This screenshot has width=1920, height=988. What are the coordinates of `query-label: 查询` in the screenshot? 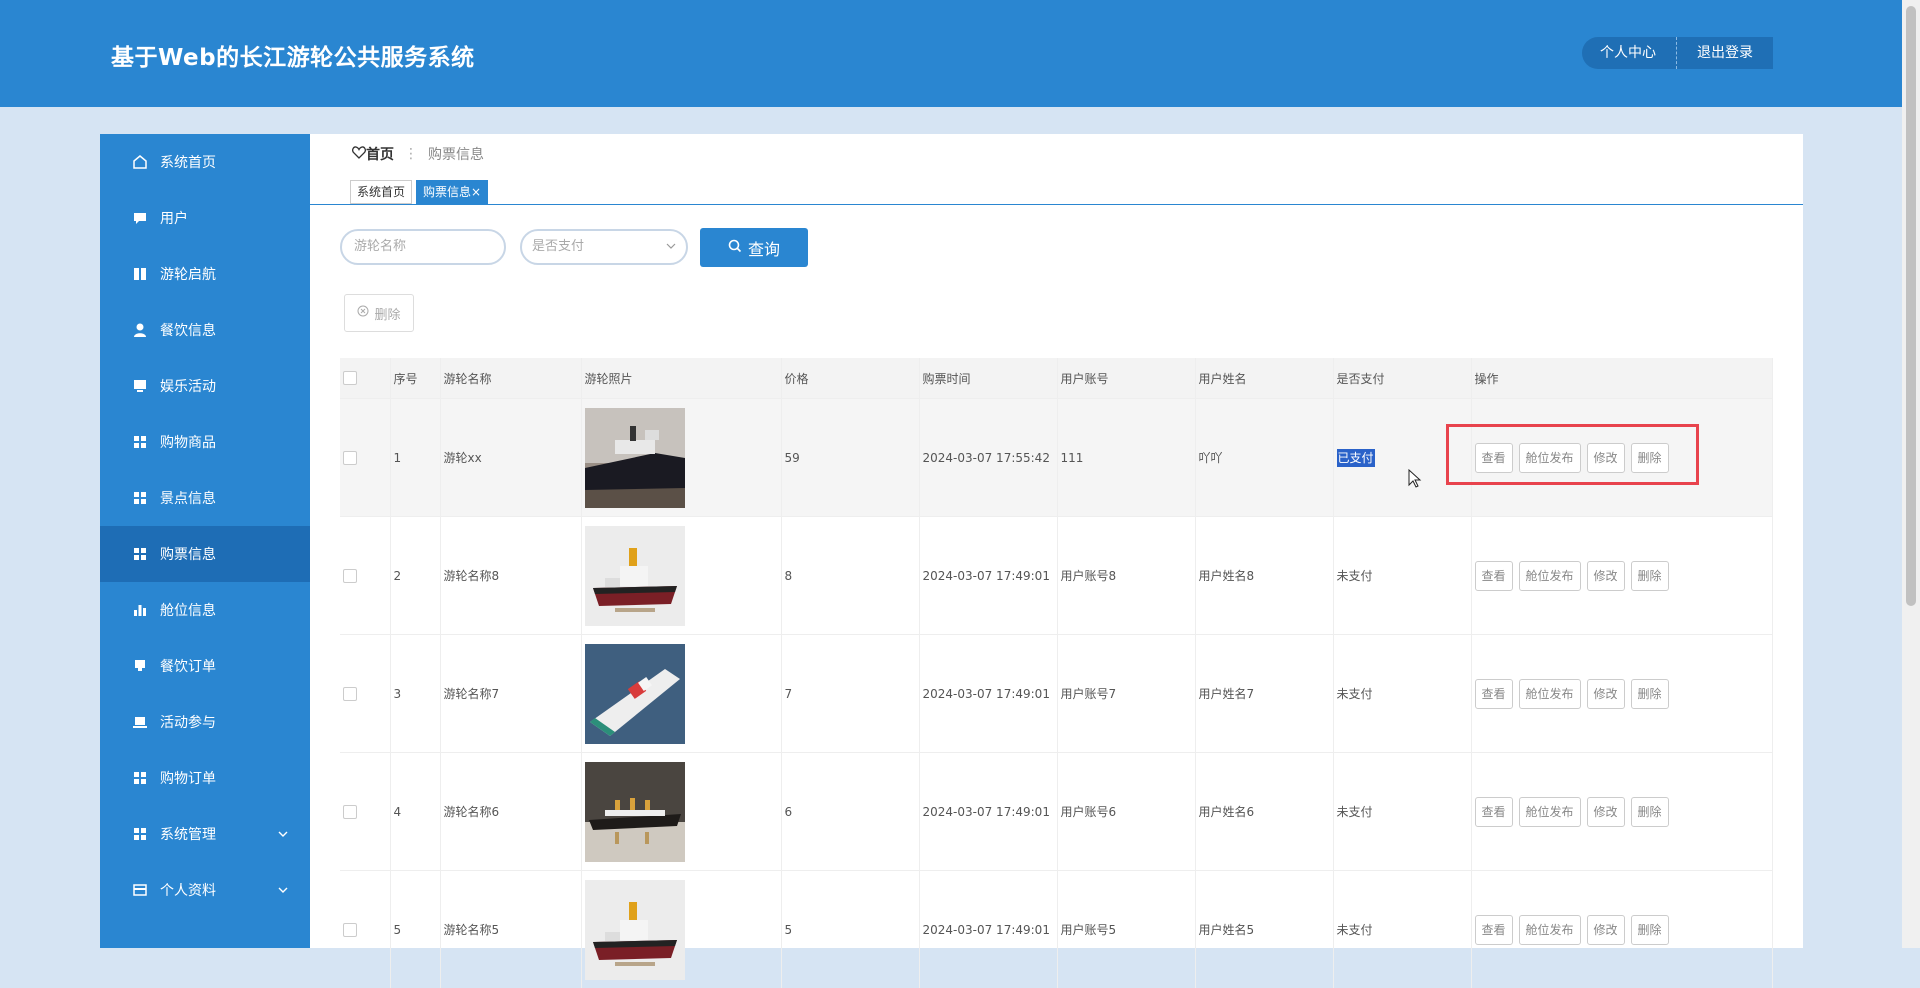 It's located at (764, 248).